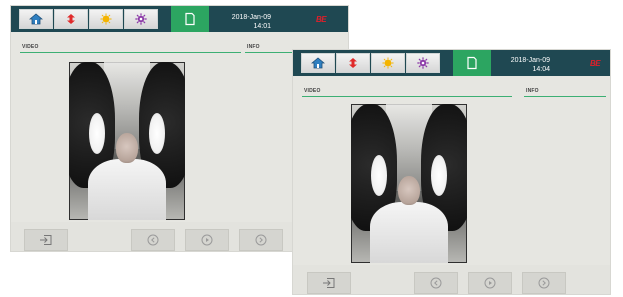 The width and height of the screenshot is (623, 297). Describe the element at coordinates (157, 133) in the screenshot. I see `right-lamp` at that location.